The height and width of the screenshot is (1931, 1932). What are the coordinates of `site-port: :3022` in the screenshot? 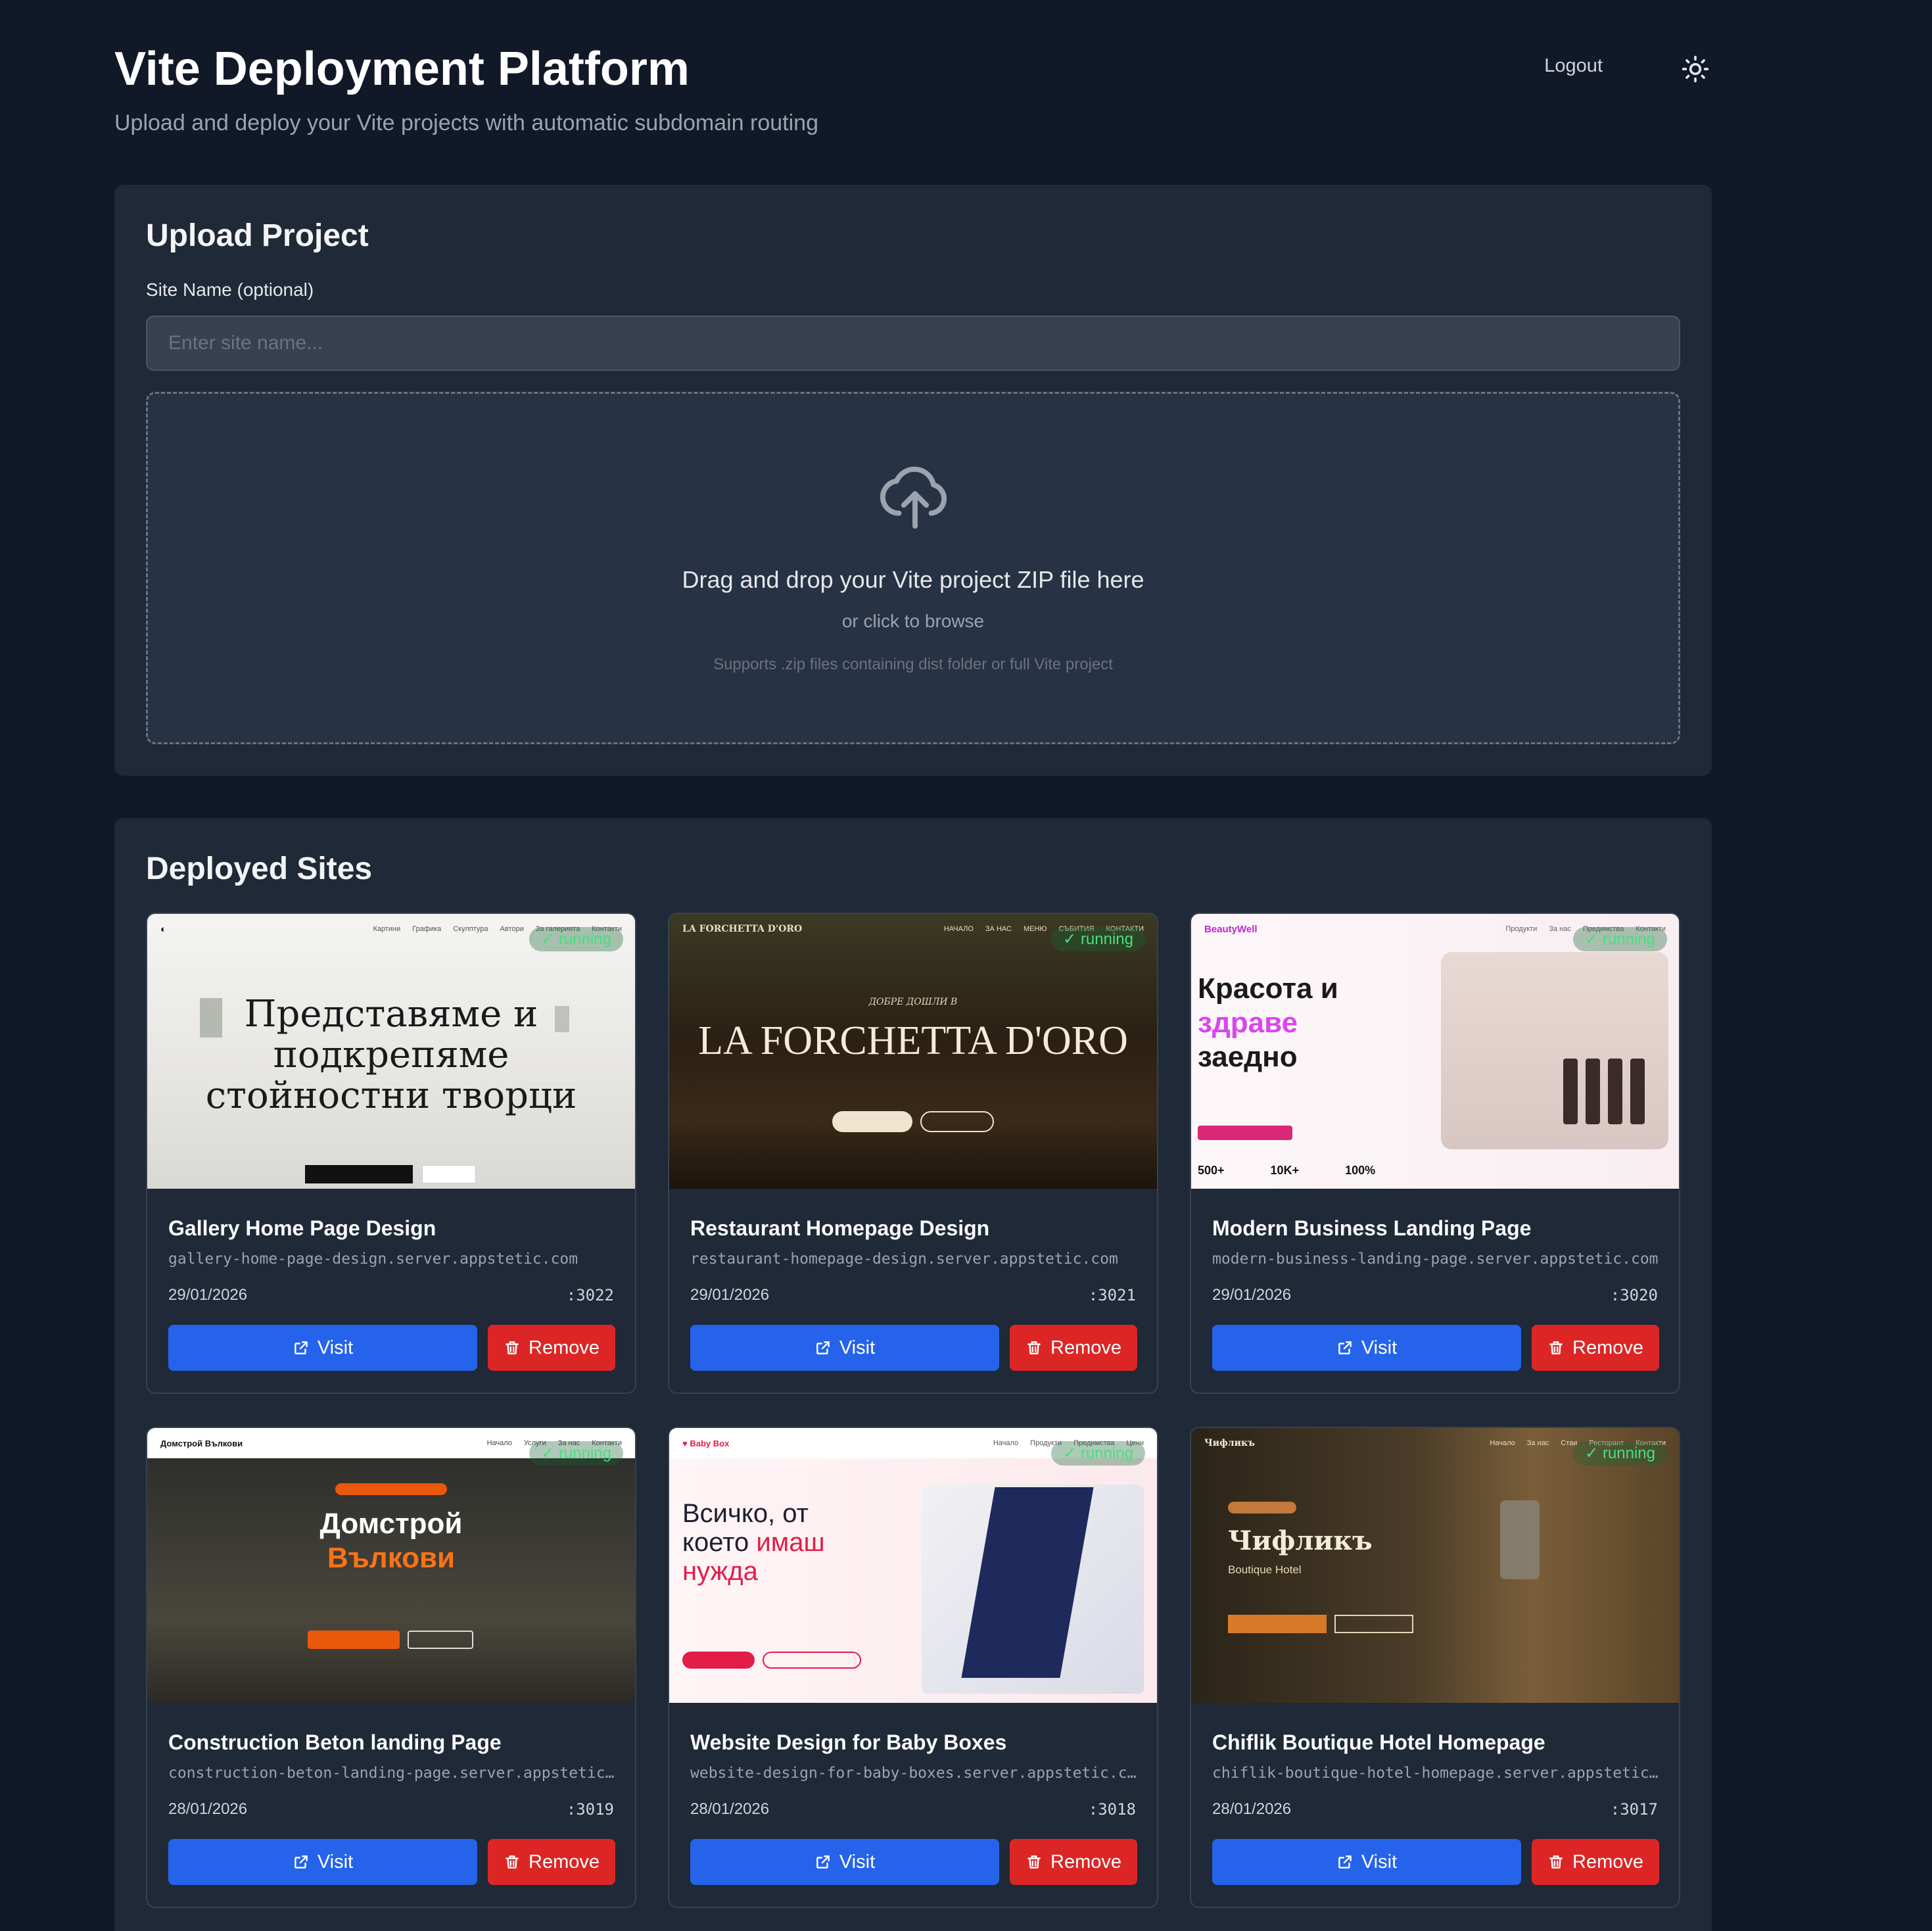 It's located at (590, 1295).